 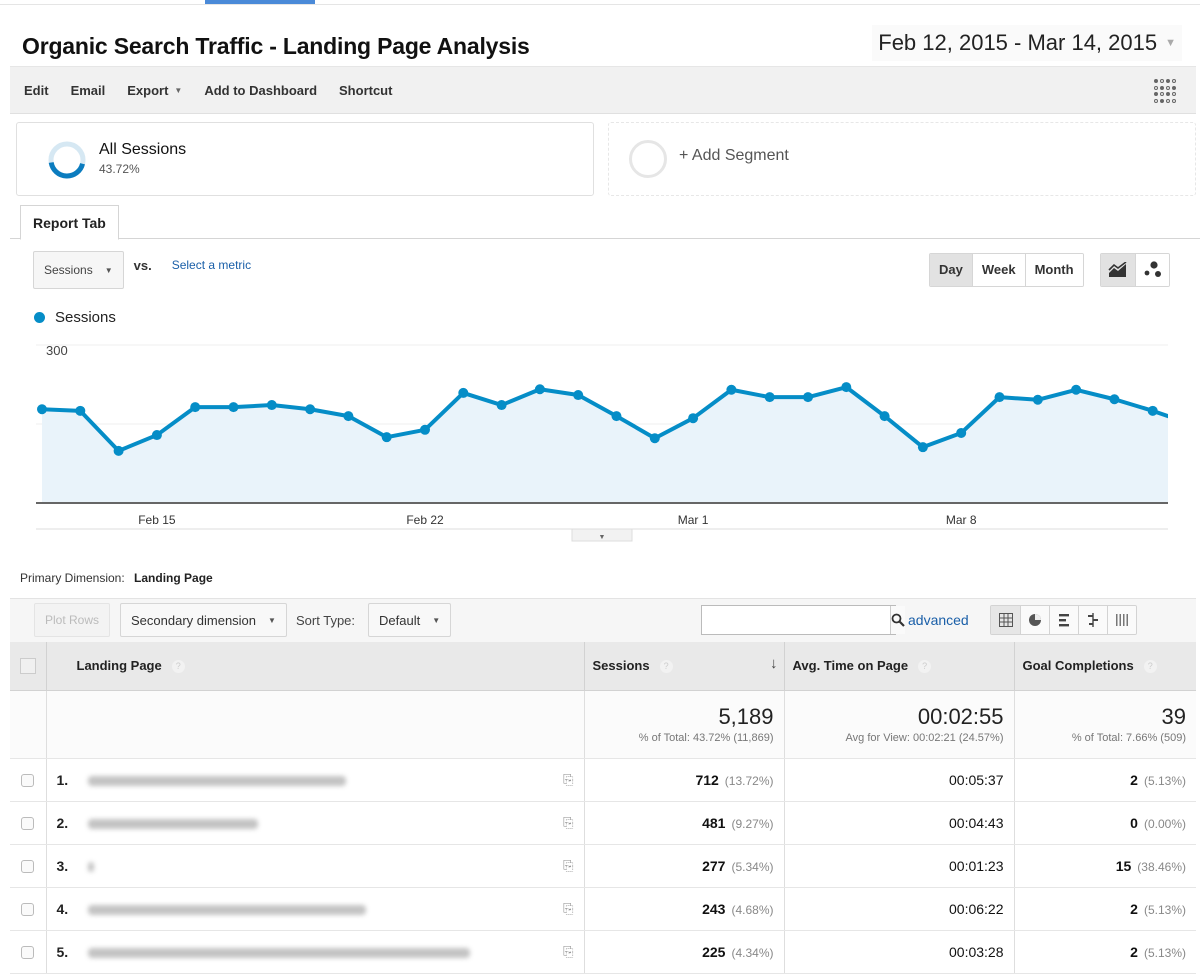 What do you see at coordinates (951, 270) in the screenshot?
I see `day-button: Day` at bounding box center [951, 270].